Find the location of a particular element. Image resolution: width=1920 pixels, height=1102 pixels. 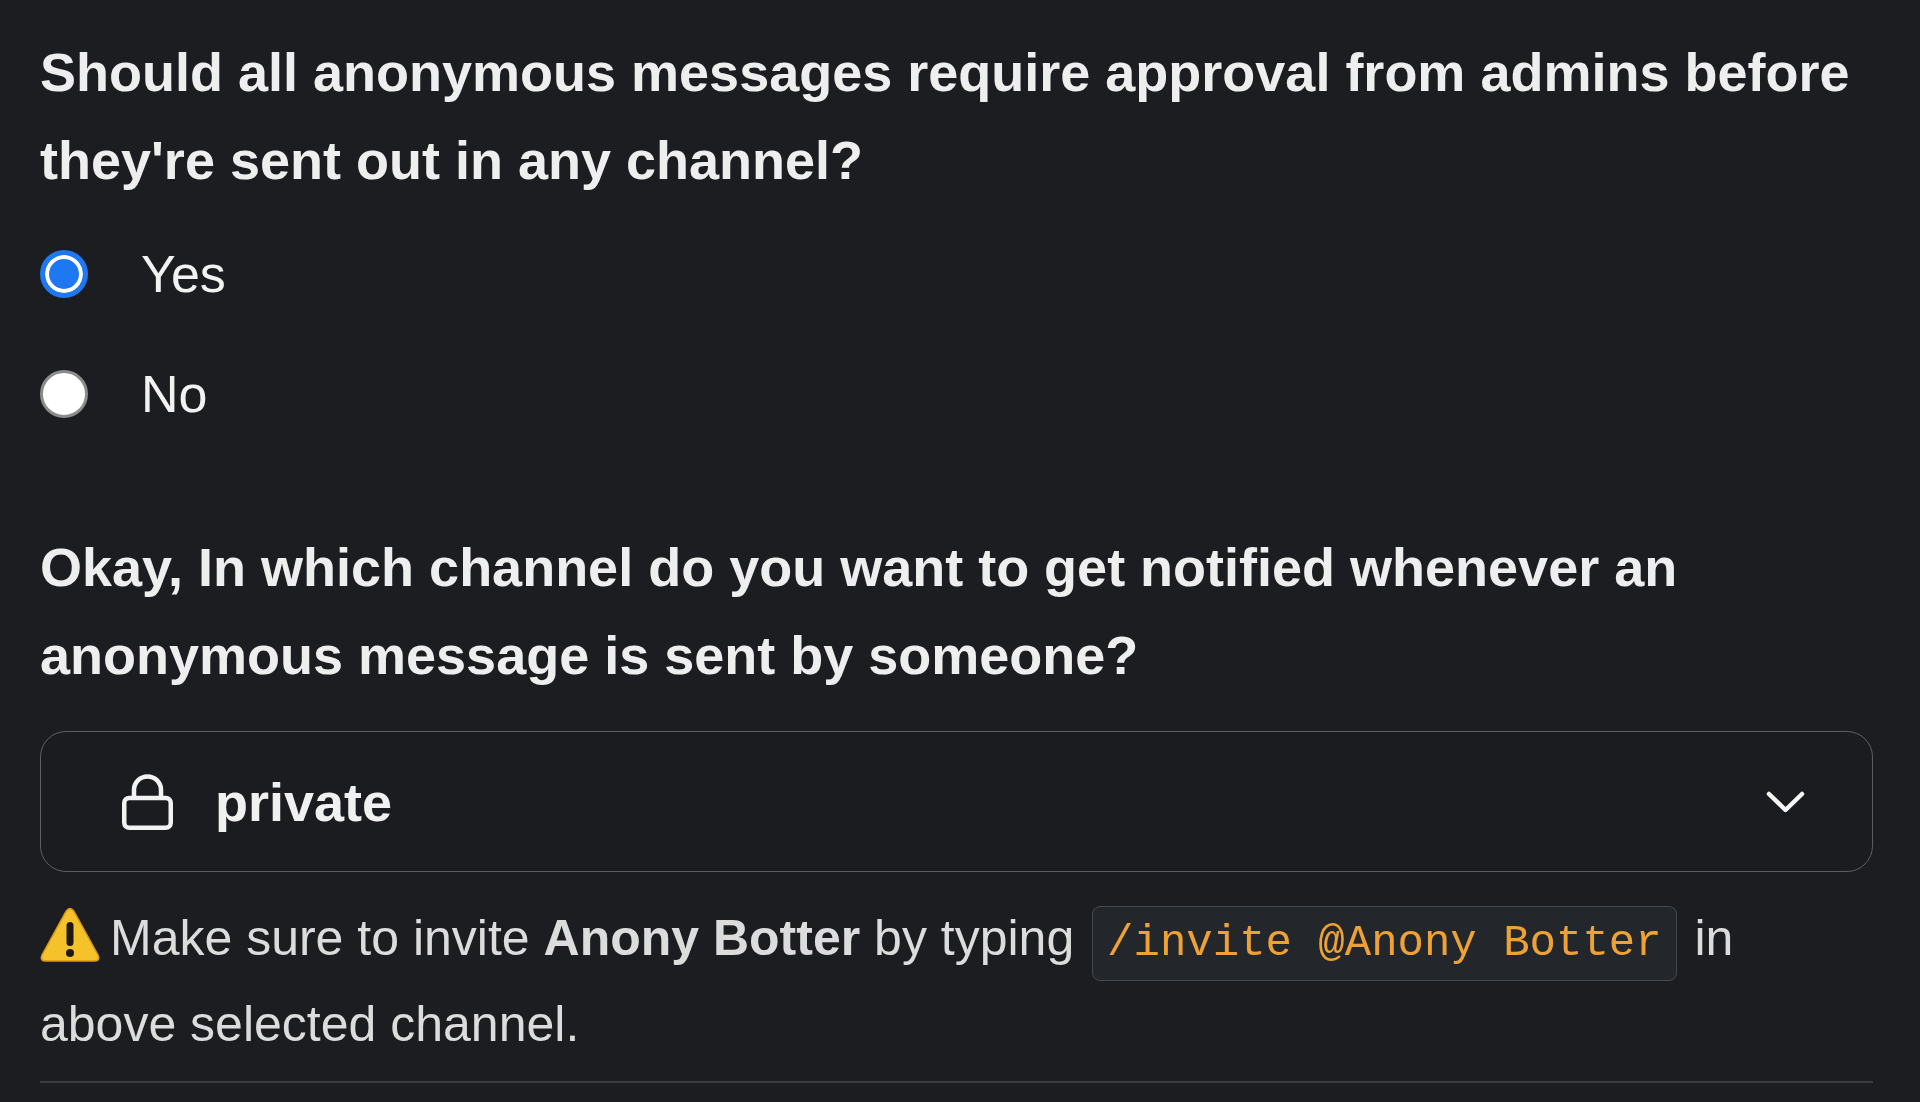

warning-icon is located at coordinates (70, 935).